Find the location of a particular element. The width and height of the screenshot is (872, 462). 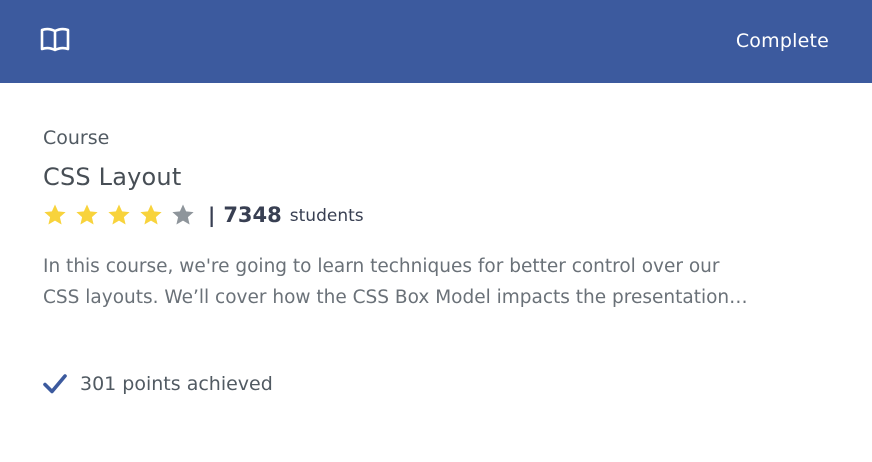

star-rating is located at coordinates (123, 215).